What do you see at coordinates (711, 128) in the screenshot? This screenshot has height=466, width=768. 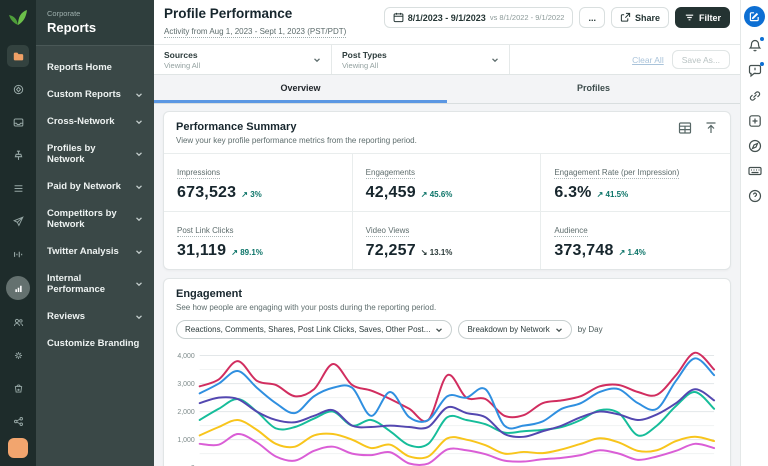 I see `export-icon` at bounding box center [711, 128].